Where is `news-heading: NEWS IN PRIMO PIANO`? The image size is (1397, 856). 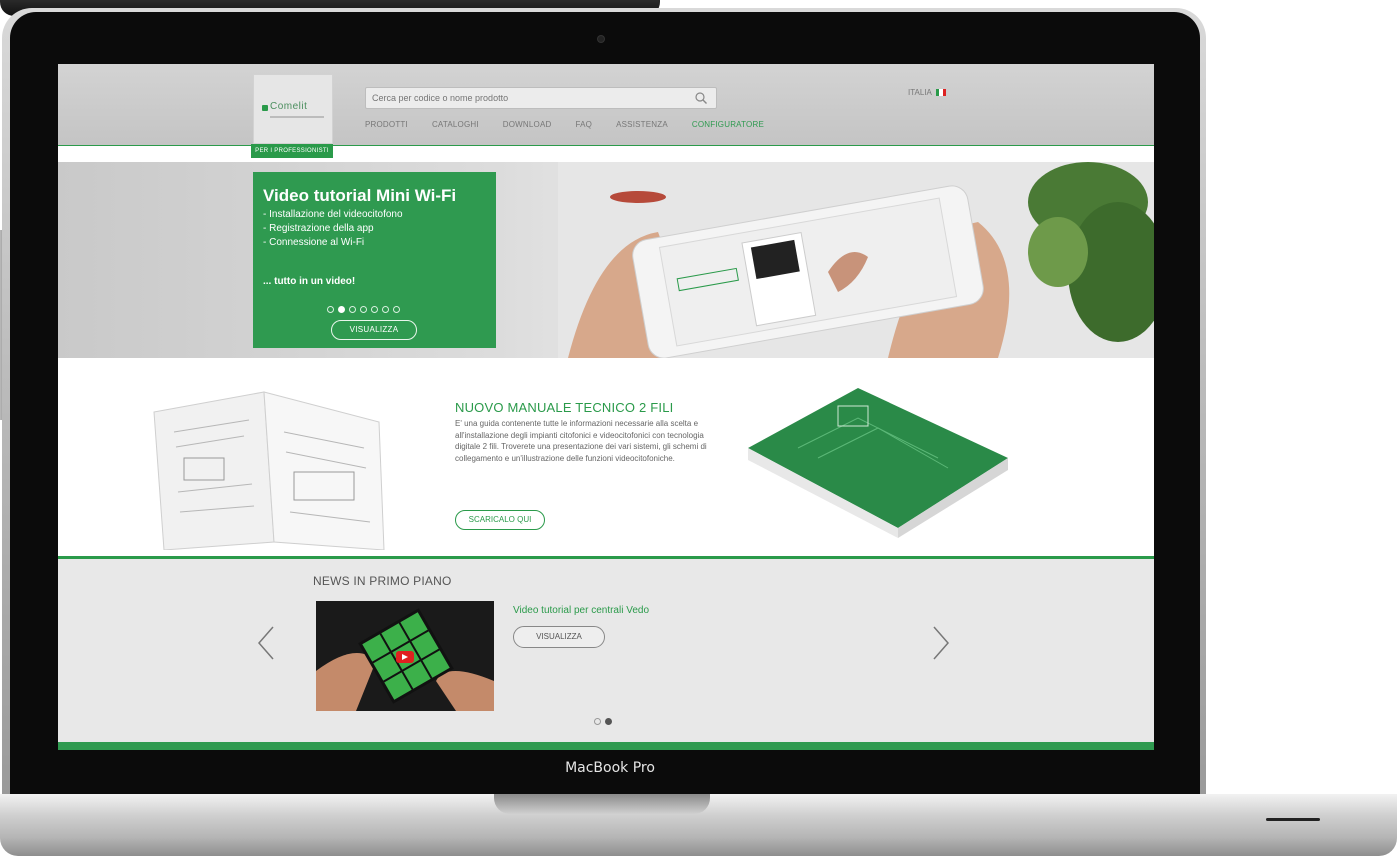 news-heading: NEWS IN PRIMO PIANO is located at coordinates (382, 581).